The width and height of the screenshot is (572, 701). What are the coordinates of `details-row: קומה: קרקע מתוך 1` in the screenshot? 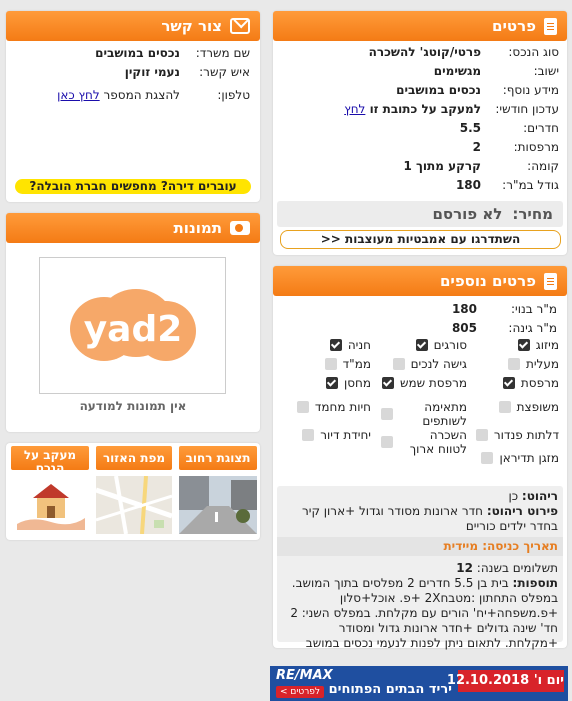 It's located at (481, 166).